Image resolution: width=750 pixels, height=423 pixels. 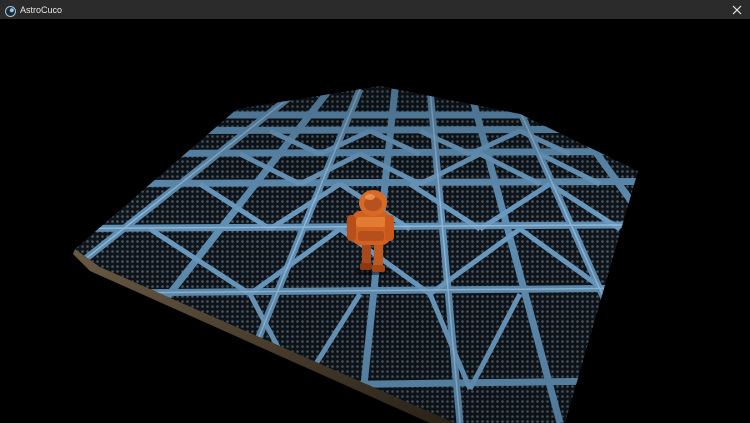 I want to click on app-icon, so click(x=10, y=10).